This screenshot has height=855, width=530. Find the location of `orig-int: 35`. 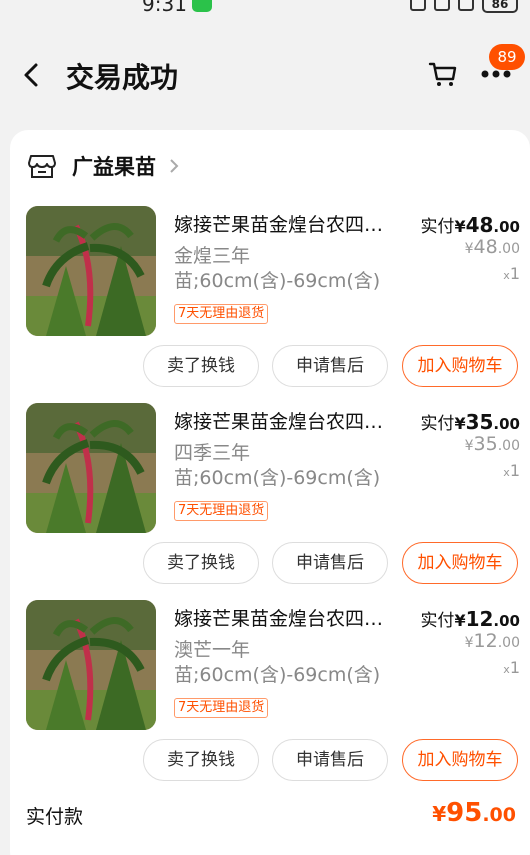

orig-int: 35 is located at coordinates (485, 444).